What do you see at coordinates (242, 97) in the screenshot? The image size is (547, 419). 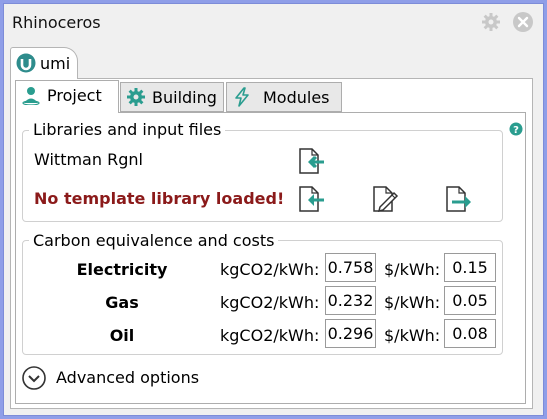 I see `lightning-icon` at bounding box center [242, 97].